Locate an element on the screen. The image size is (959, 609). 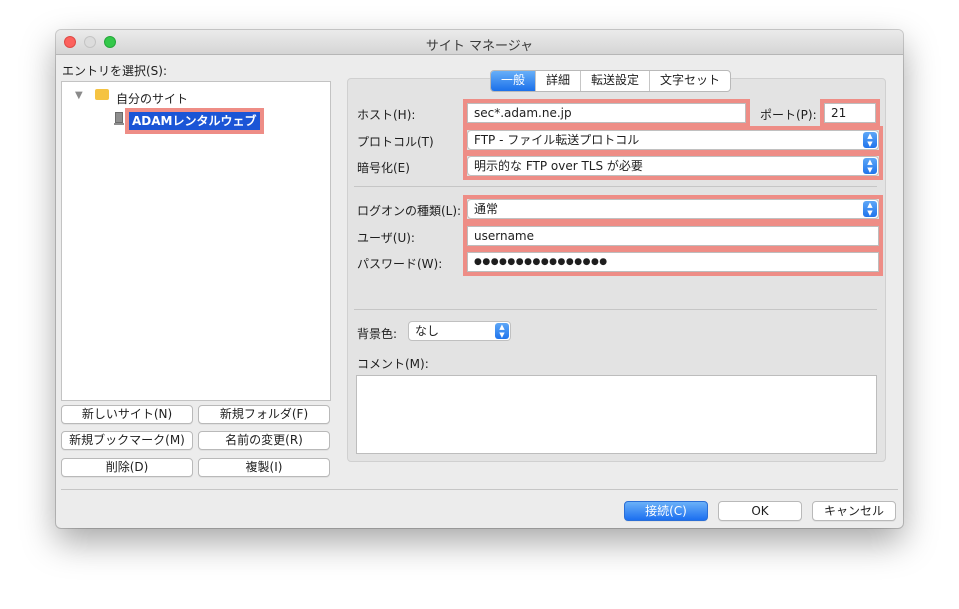
duplicate-button: 複製(I) is located at coordinates (264, 467).